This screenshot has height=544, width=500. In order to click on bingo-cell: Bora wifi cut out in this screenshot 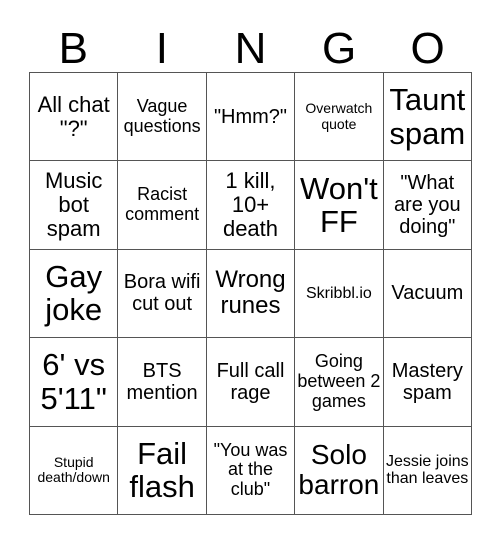, I will do `click(162, 294)`.